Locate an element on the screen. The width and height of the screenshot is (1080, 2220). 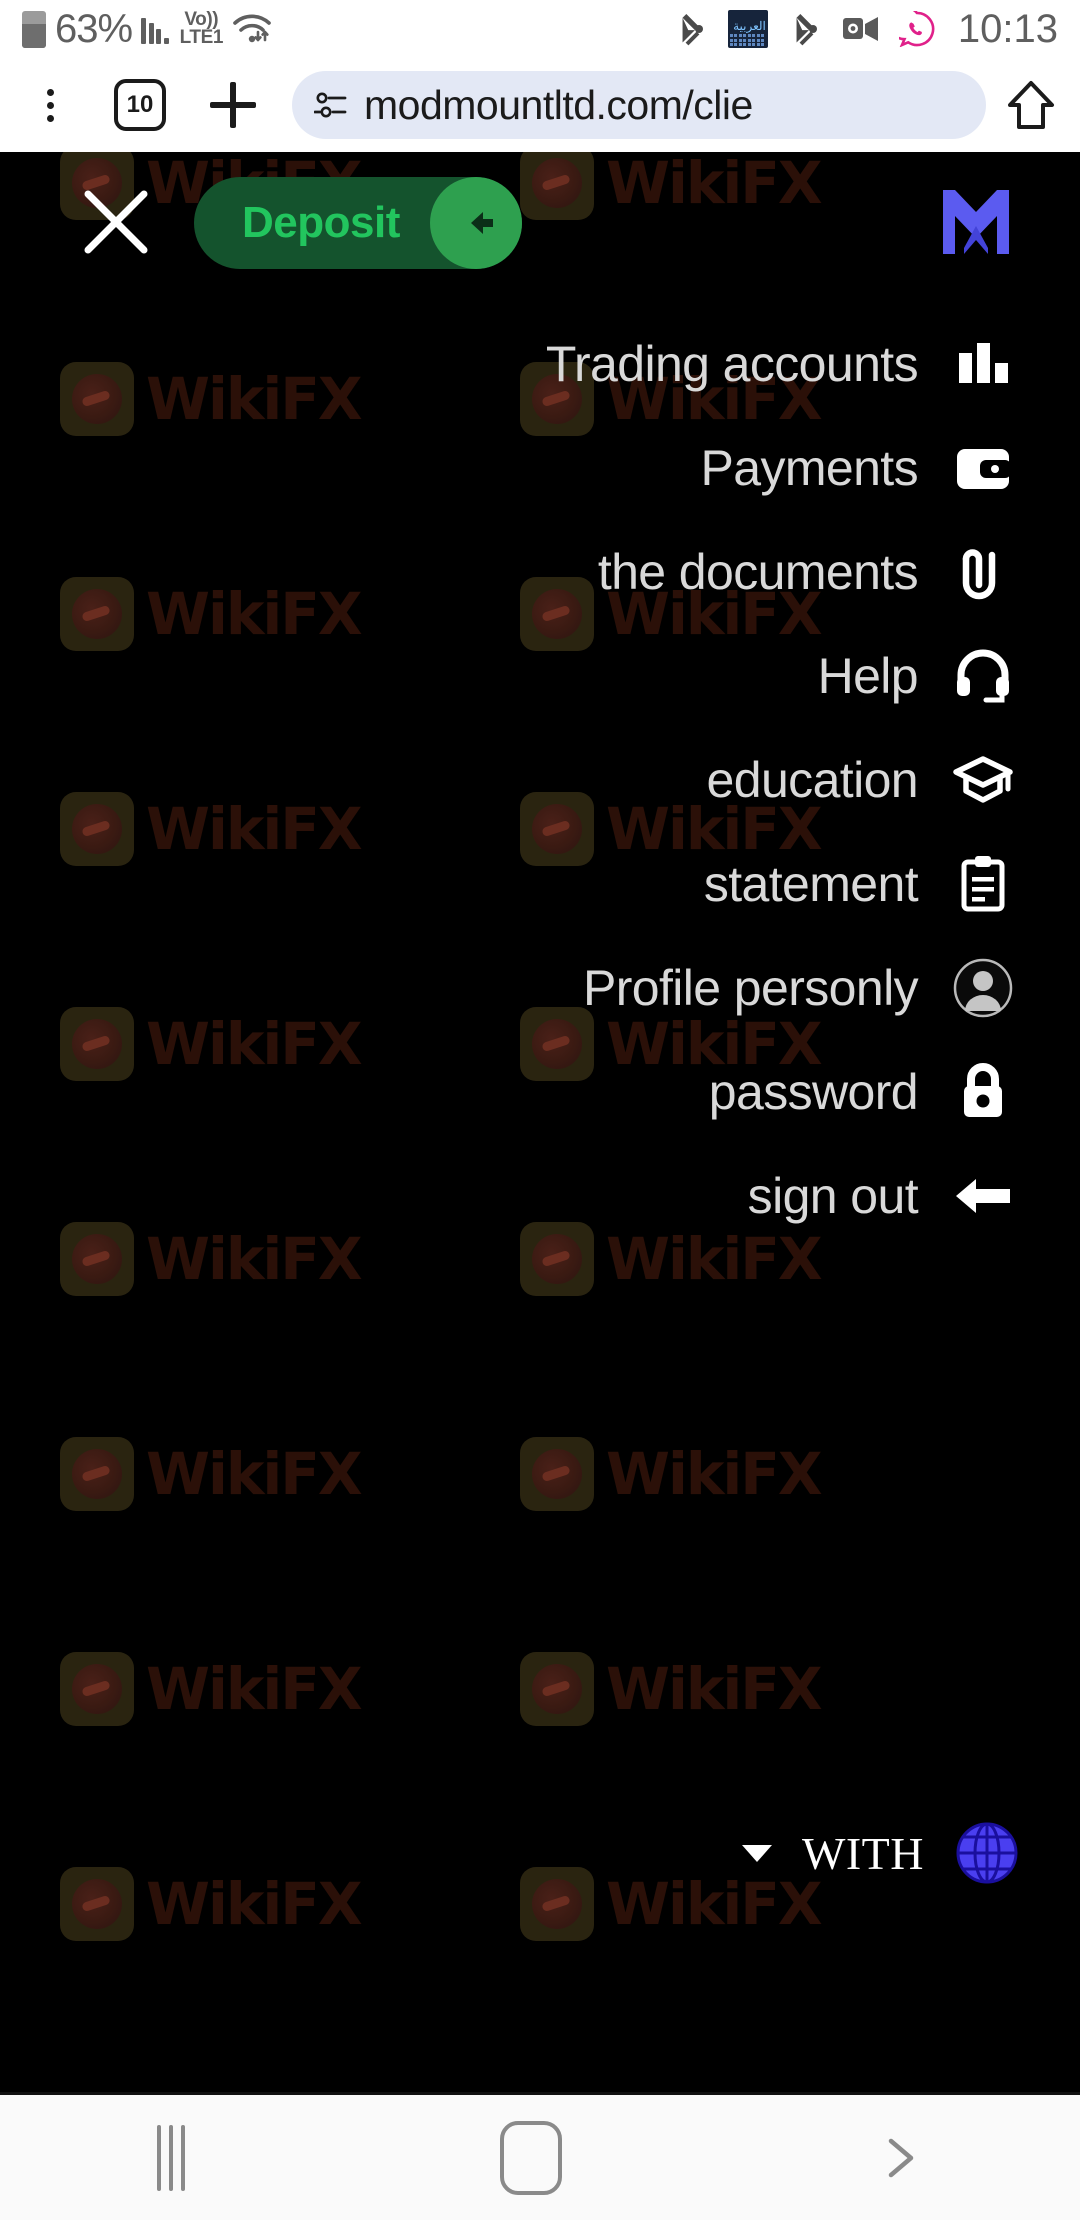
signal-bars-icon is located at coordinates (155, 29).